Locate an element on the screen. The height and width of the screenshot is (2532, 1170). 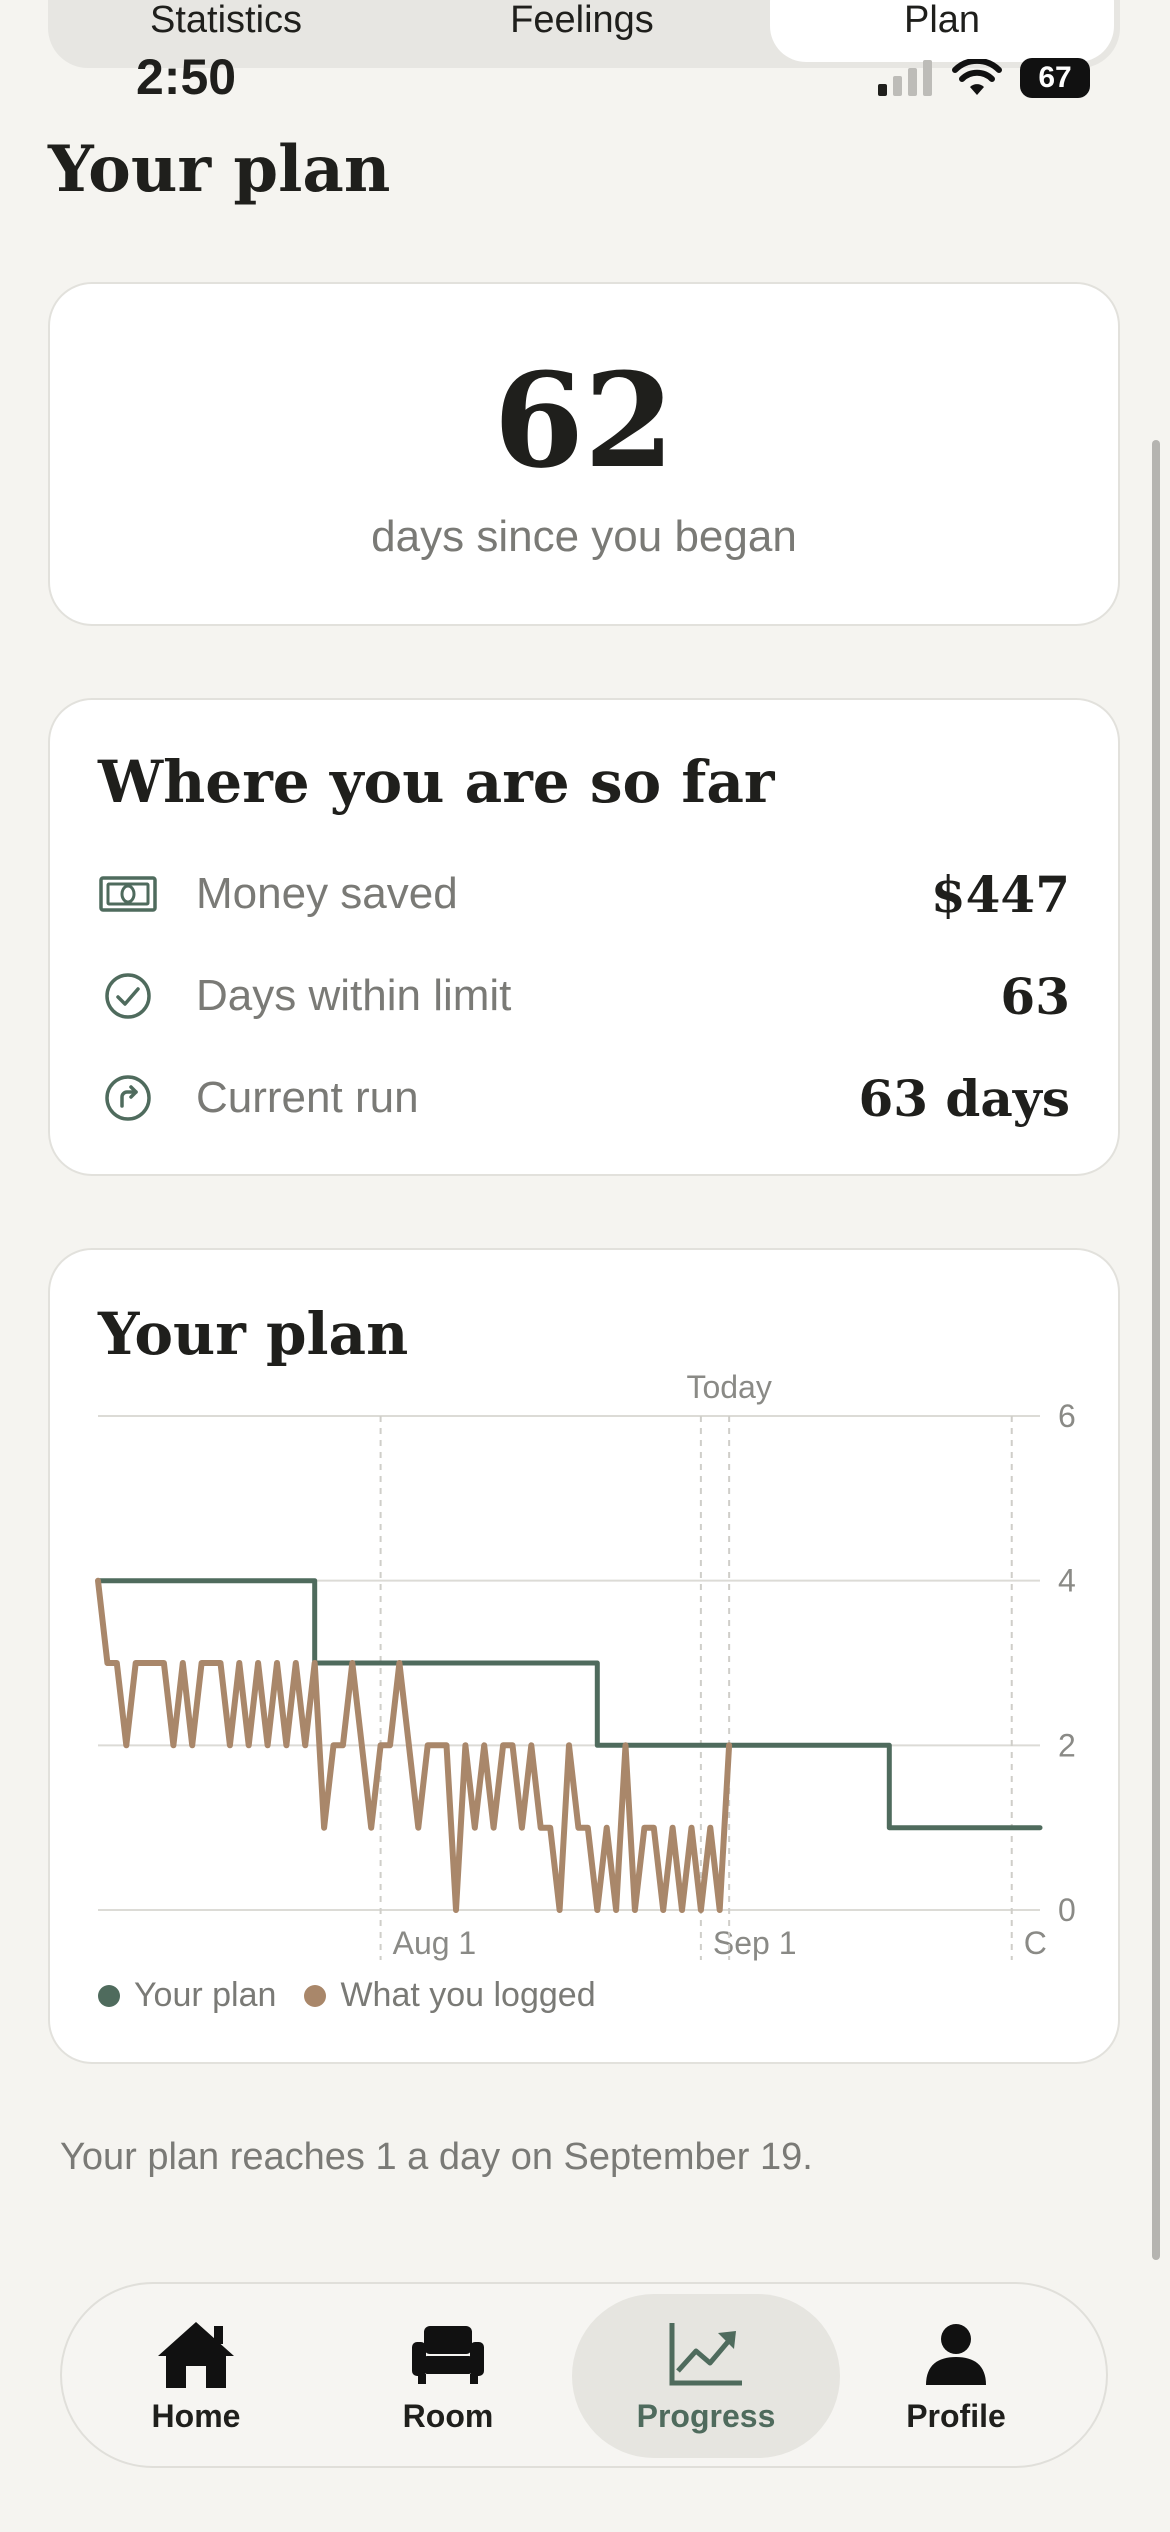
days-count: 62 is located at coordinates (584, 420).